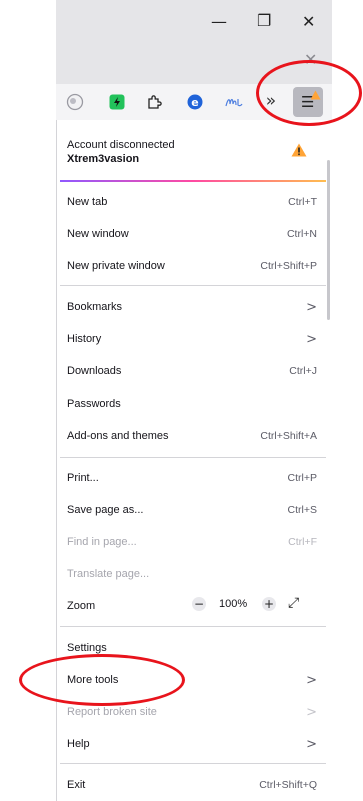 The width and height of the screenshot is (363, 801). What do you see at coordinates (234, 102) in the screenshot?
I see `handwriting-extension-icon` at bounding box center [234, 102].